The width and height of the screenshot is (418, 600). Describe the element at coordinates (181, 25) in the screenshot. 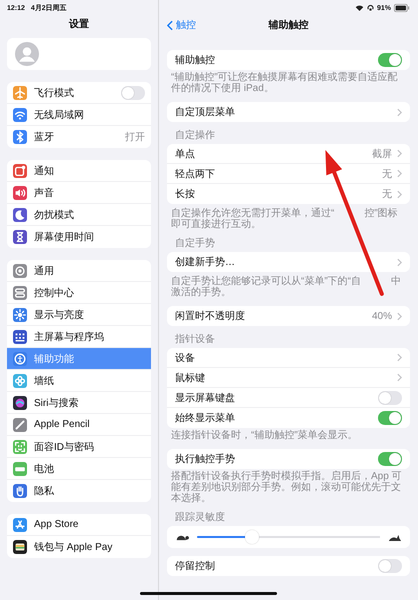

I see `back-button: 触控` at that location.